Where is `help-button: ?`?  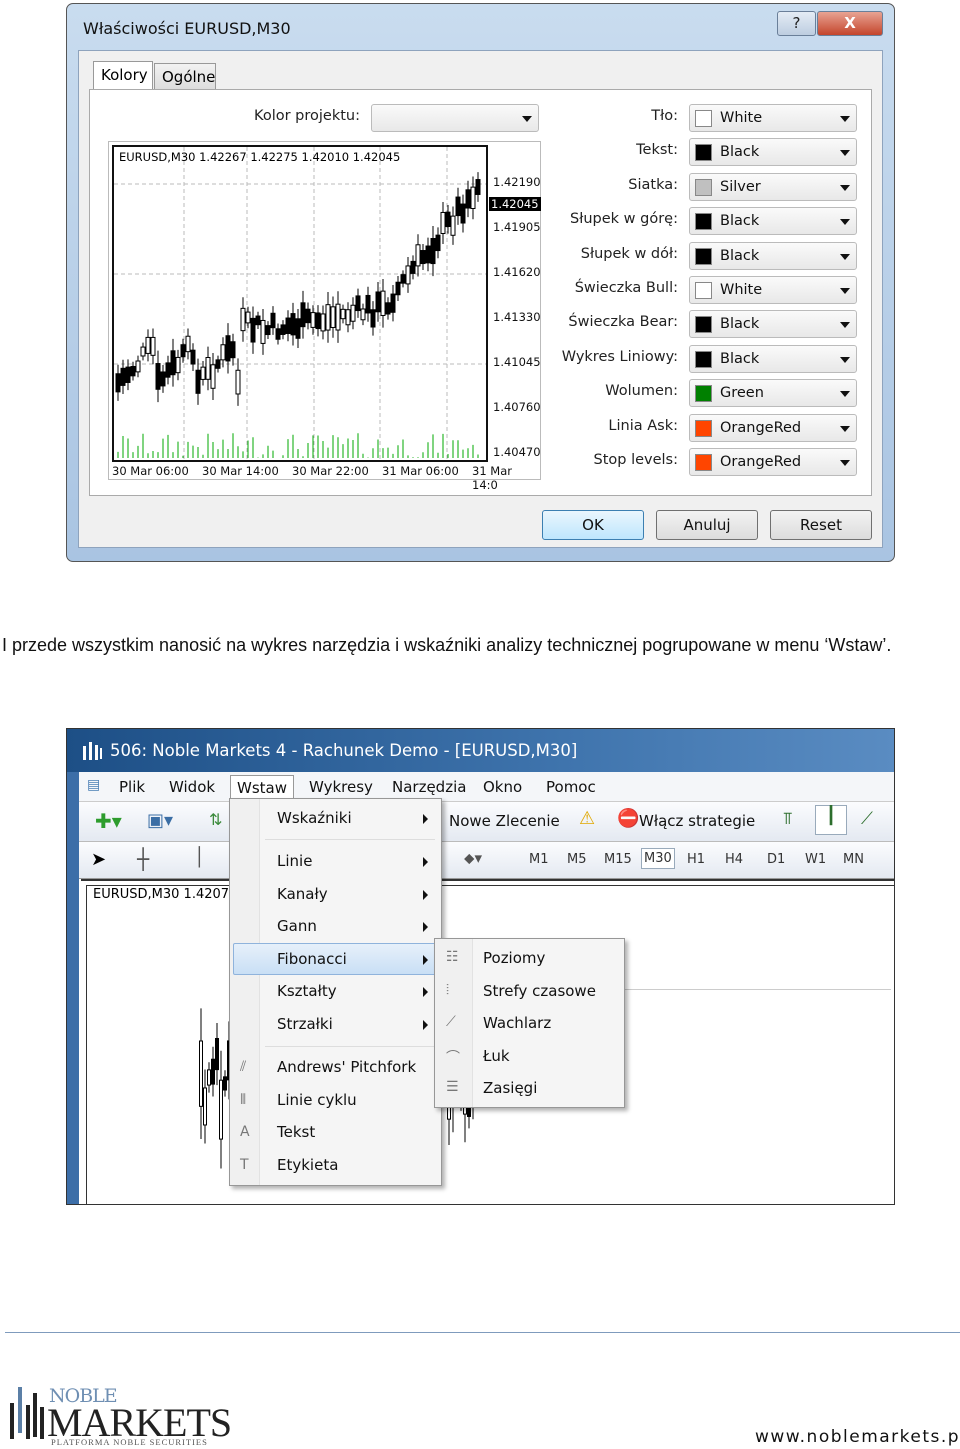 help-button: ? is located at coordinates (796, 23).